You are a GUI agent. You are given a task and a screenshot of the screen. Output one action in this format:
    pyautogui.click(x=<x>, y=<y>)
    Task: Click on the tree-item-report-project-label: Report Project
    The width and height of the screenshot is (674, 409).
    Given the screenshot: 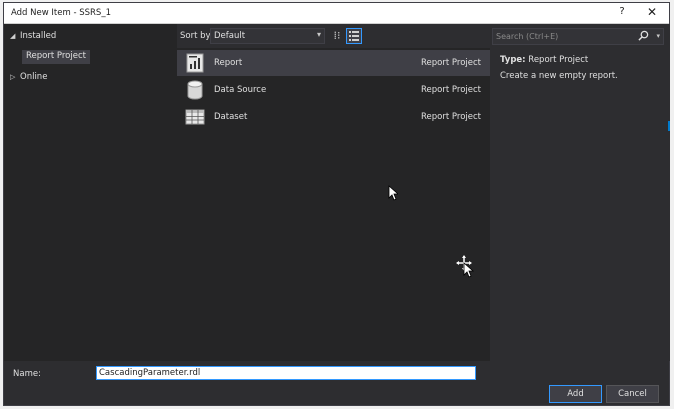 What is the action you would take?
    pyautogui.click(x=56, y=56)
    